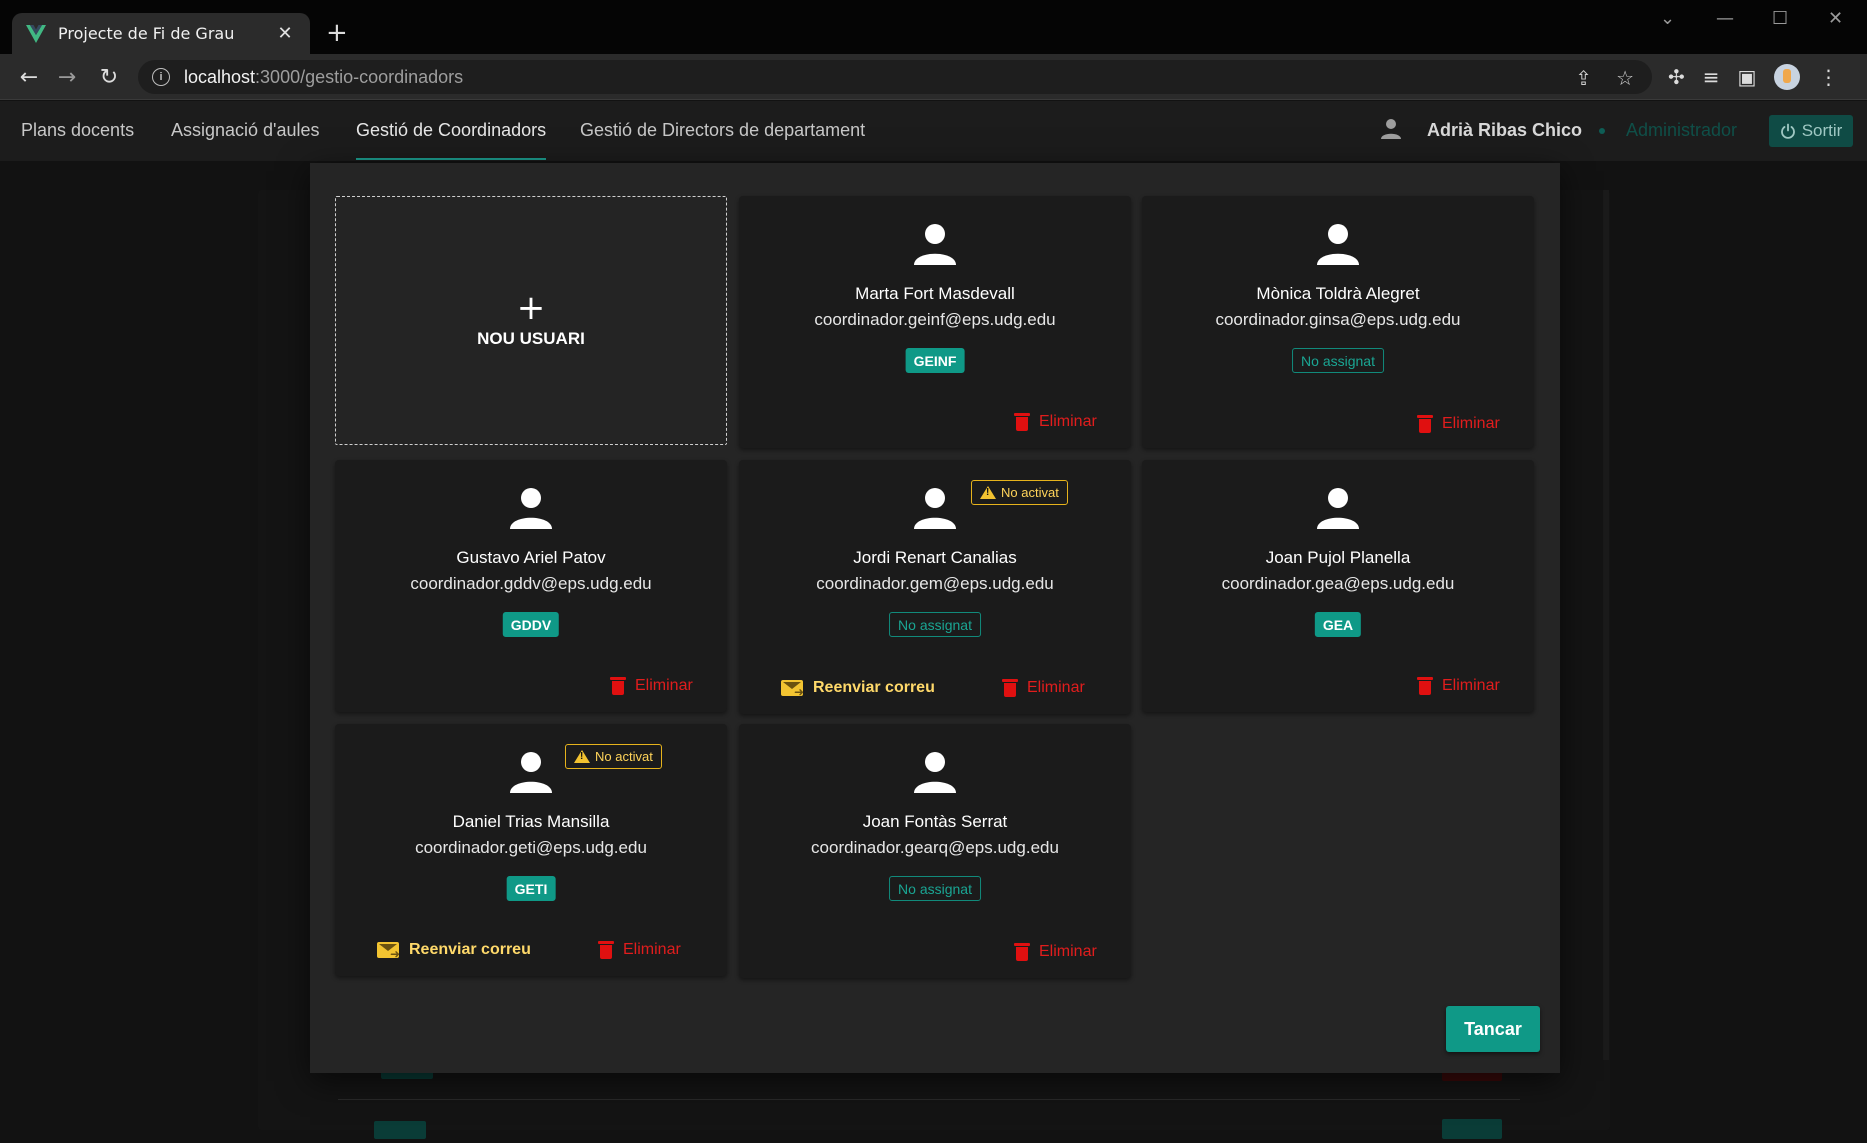  I want to click on nav-gestio-coordinadors: Gestió de Coordinadors, so click(451, 140).